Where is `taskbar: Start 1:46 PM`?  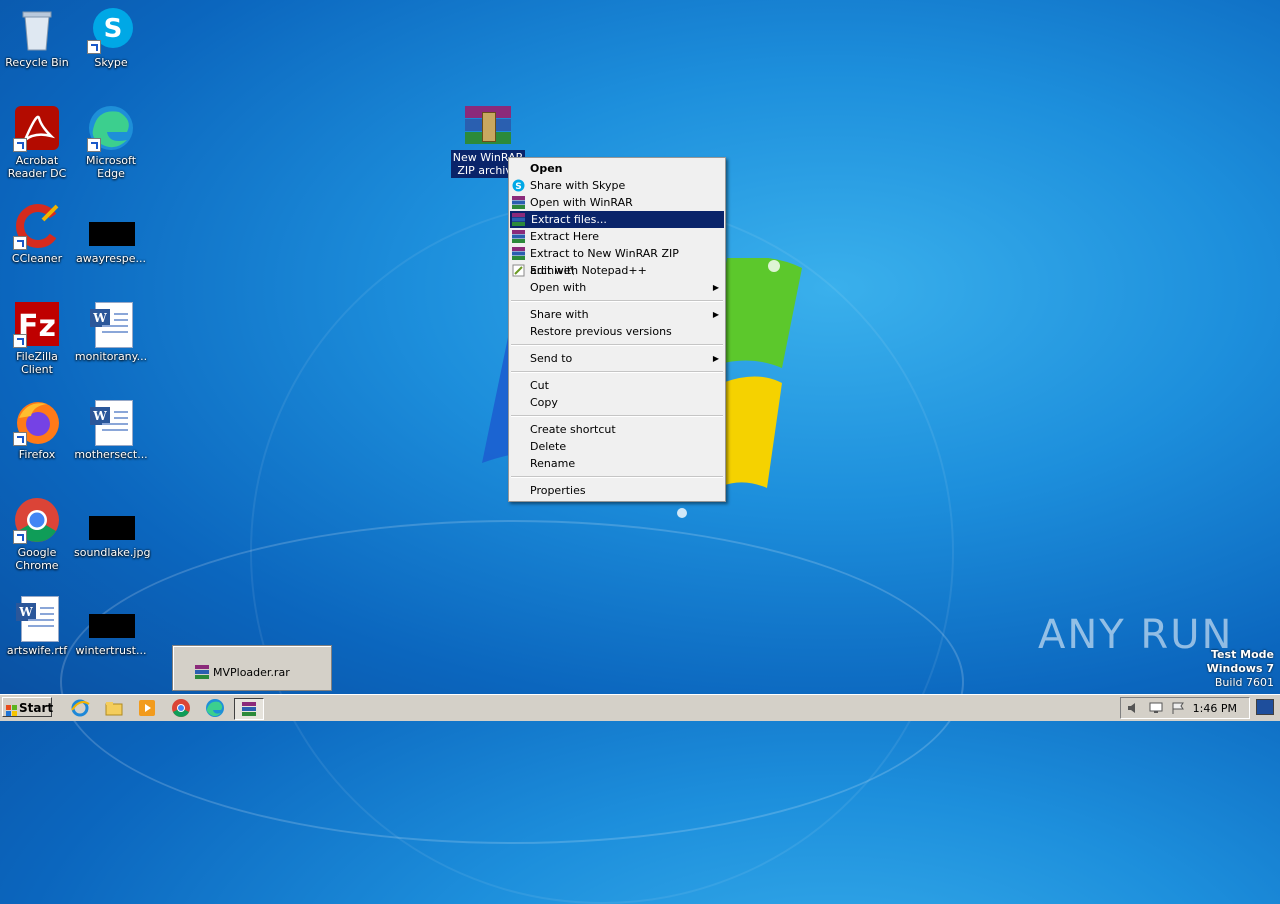
taskbar: Start 1:46 PM is located at coordinates (640, 707).